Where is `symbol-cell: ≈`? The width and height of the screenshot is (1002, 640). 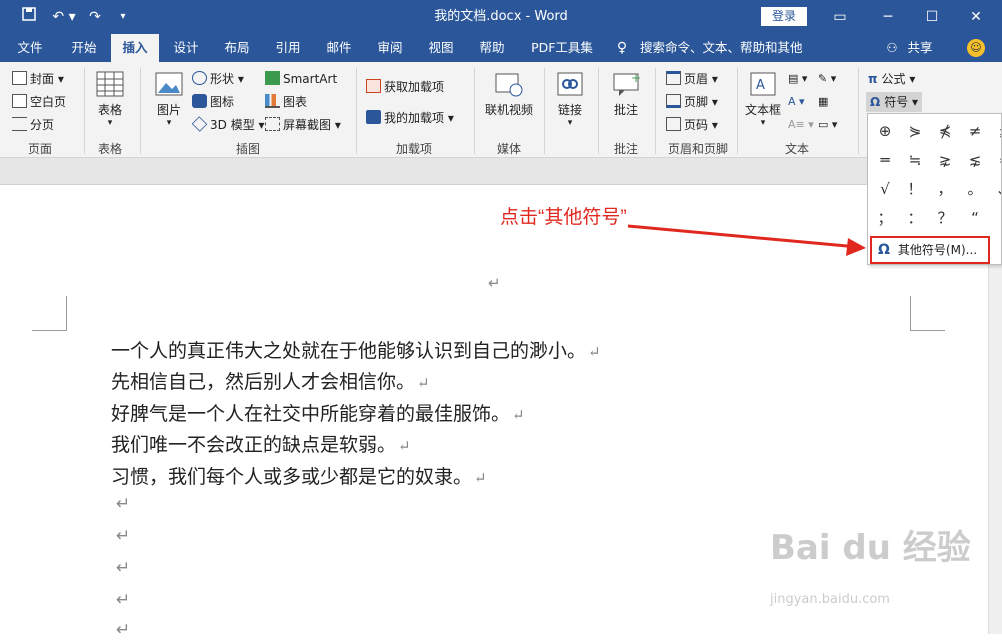 symbol-cell: ≈ is located at coordinates (995, 160).